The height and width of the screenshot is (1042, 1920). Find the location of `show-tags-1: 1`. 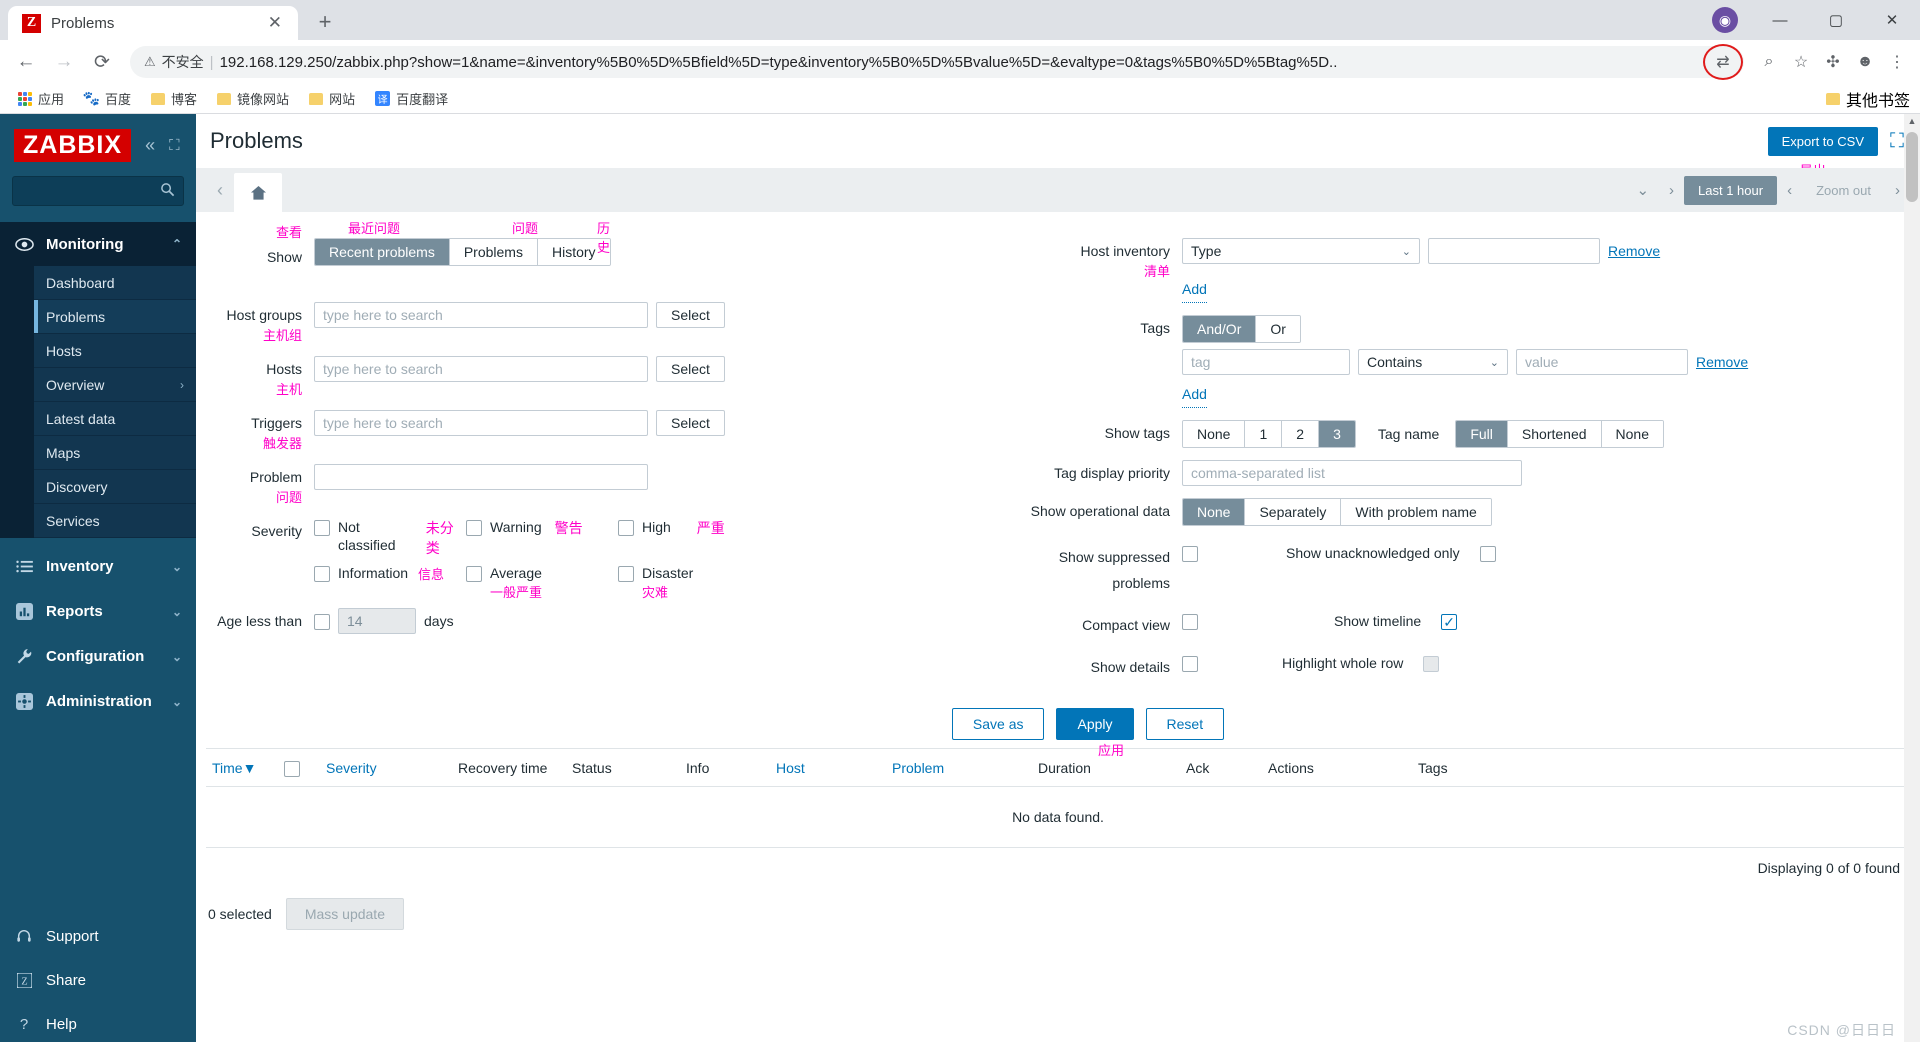

show-tags-1: 1 is located at coordinates (1264, 434).